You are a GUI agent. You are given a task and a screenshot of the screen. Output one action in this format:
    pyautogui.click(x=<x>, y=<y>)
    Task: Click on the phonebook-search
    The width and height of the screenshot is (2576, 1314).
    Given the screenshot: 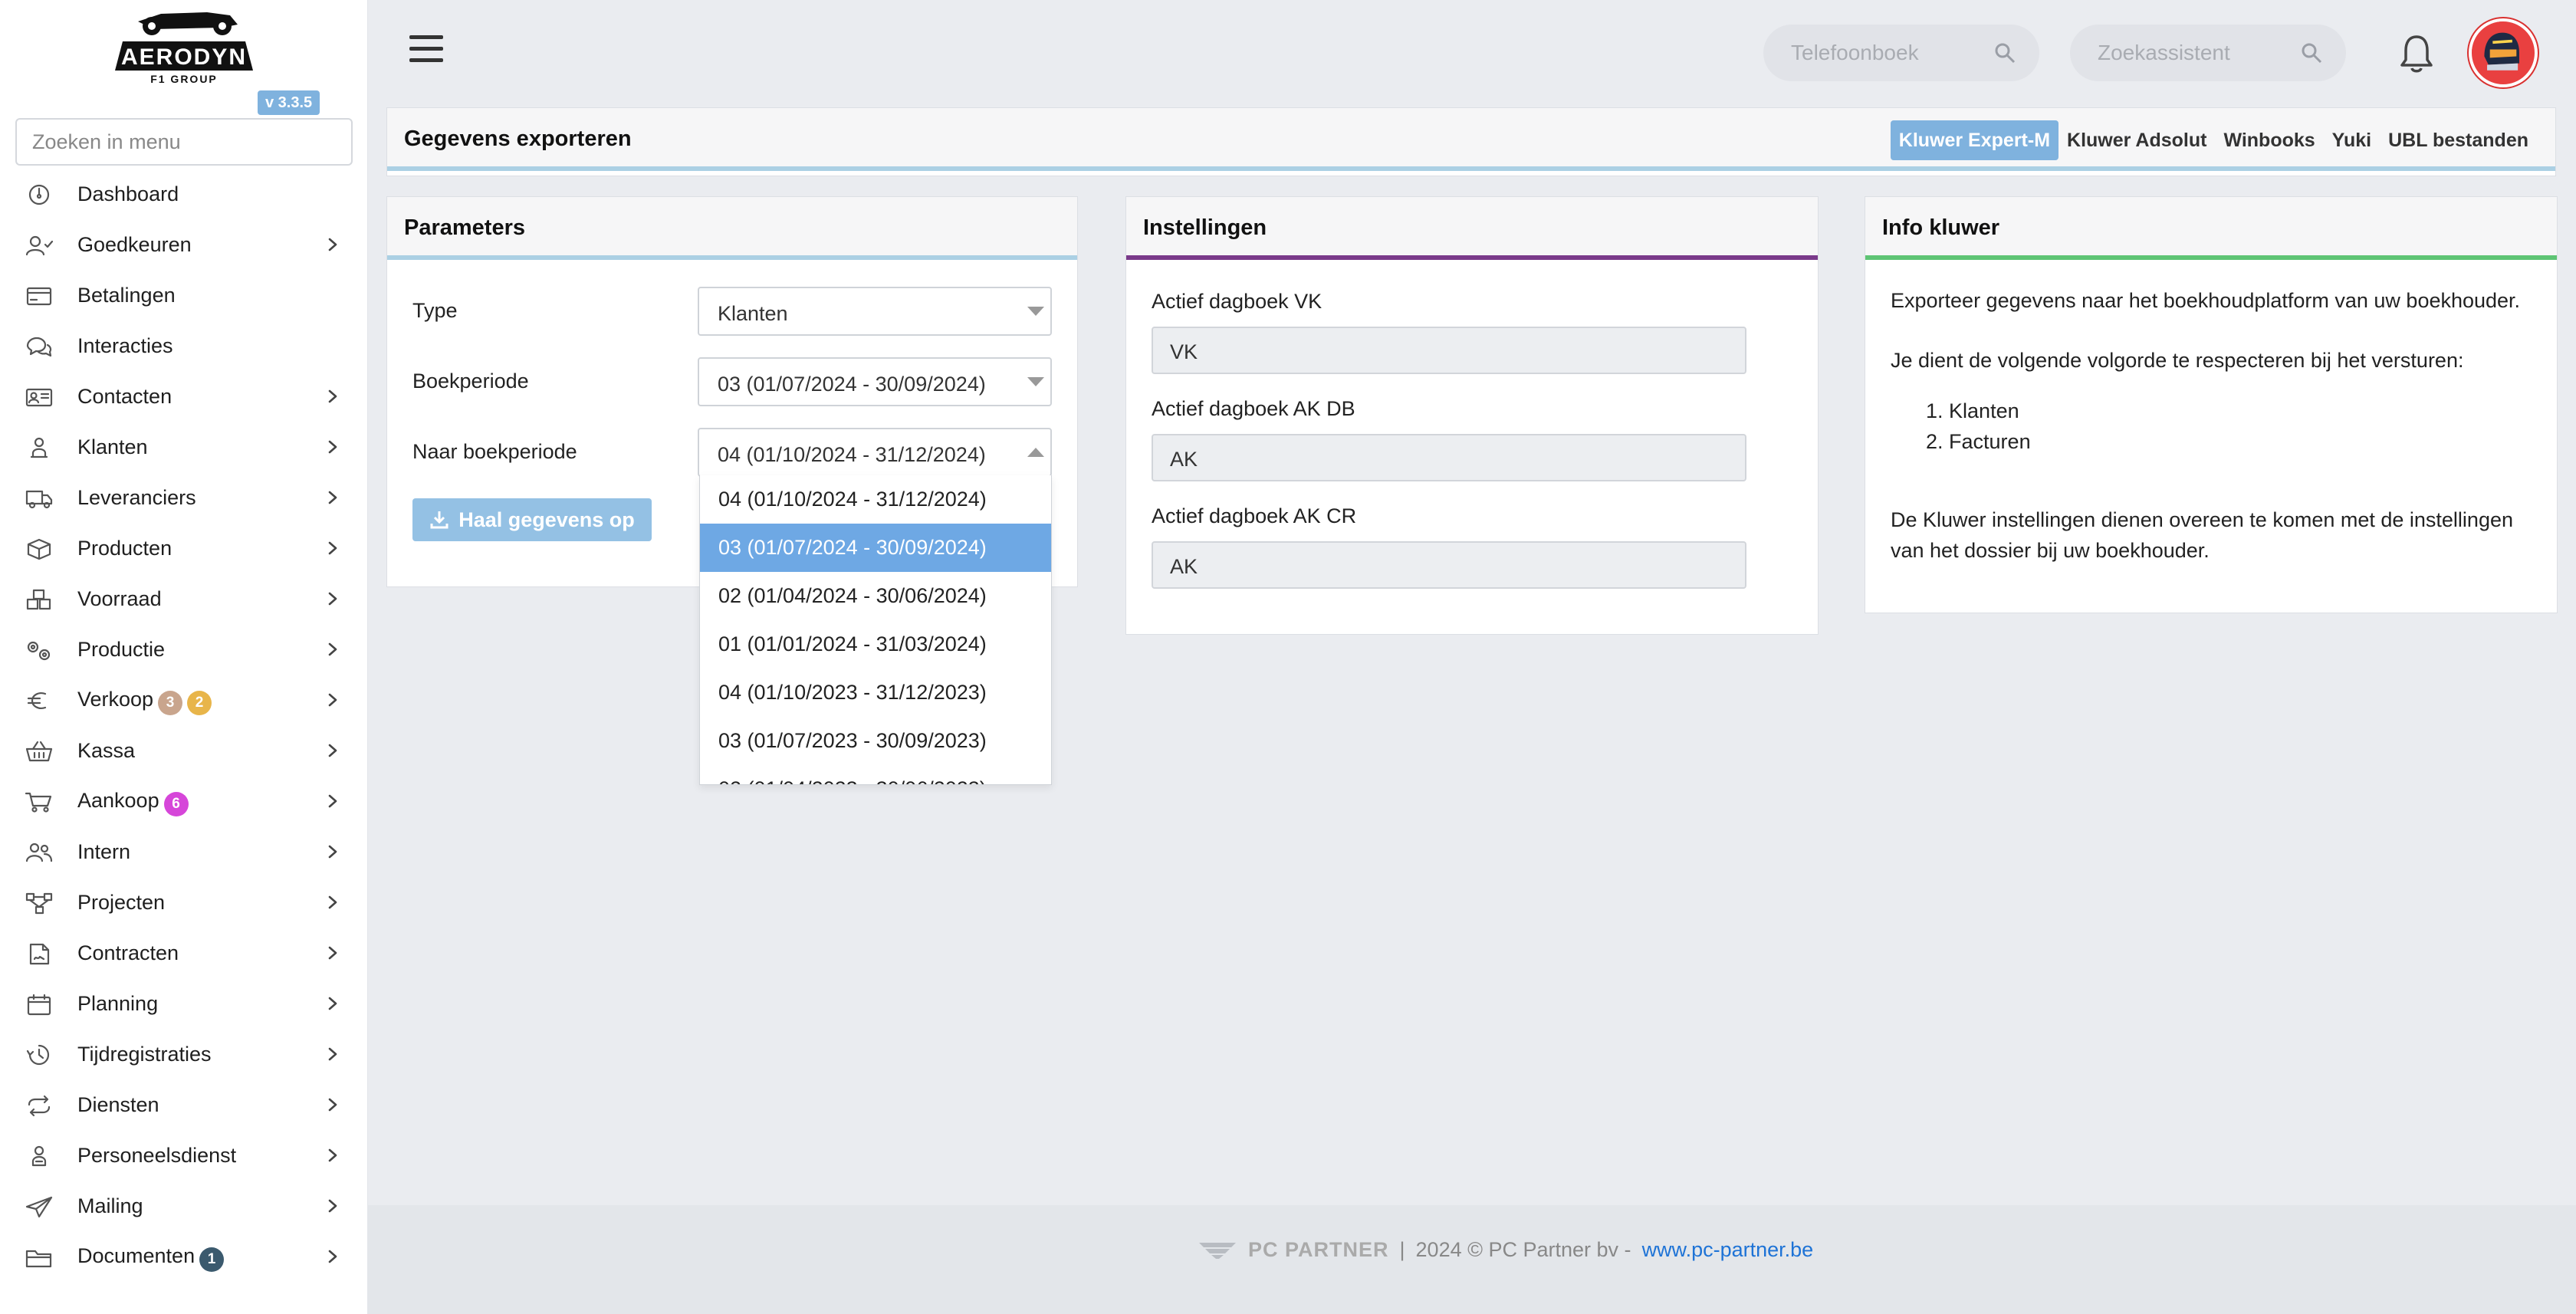 What is the action you would take?
    pyautogui.click(x=1901, y=53)
    